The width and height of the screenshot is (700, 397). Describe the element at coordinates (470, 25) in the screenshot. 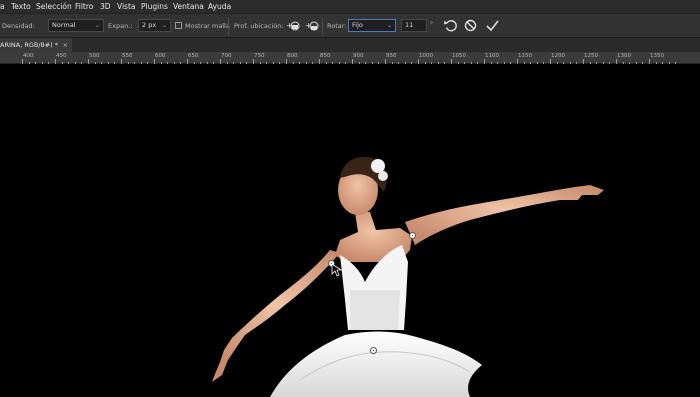

I see `cancel-icon` at that location.